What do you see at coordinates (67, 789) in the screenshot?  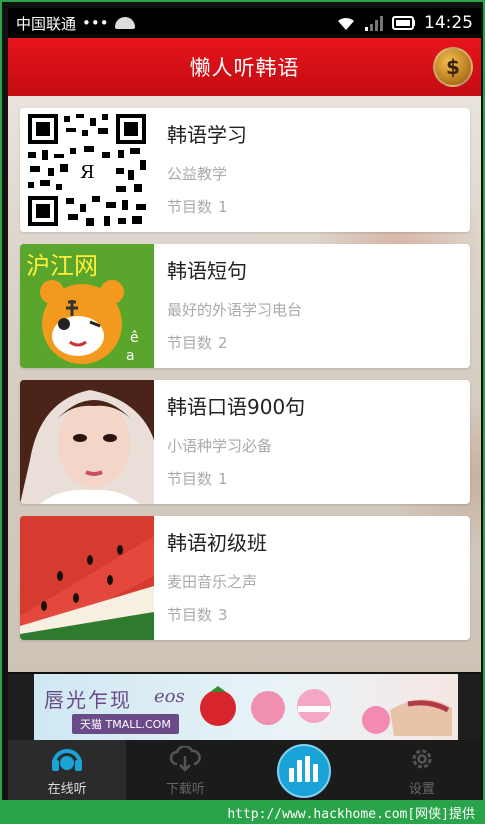 I see `tab-label: 在线听` at bounding box center [67, 789].